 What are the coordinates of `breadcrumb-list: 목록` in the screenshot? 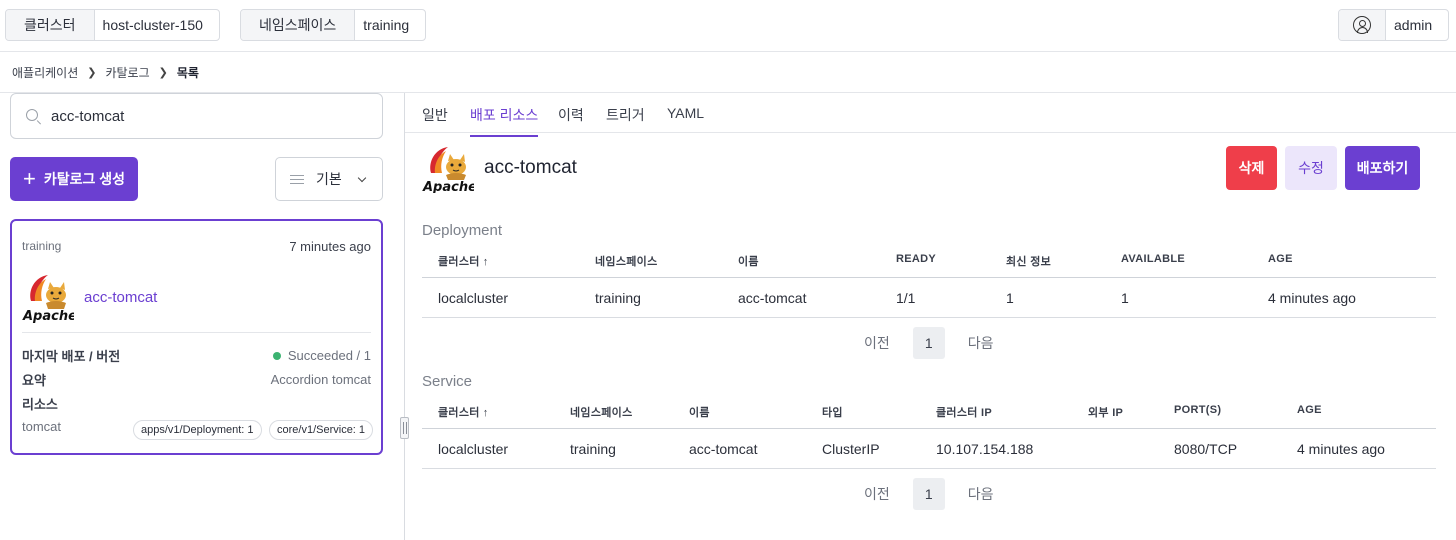 It's located at (187, 72).